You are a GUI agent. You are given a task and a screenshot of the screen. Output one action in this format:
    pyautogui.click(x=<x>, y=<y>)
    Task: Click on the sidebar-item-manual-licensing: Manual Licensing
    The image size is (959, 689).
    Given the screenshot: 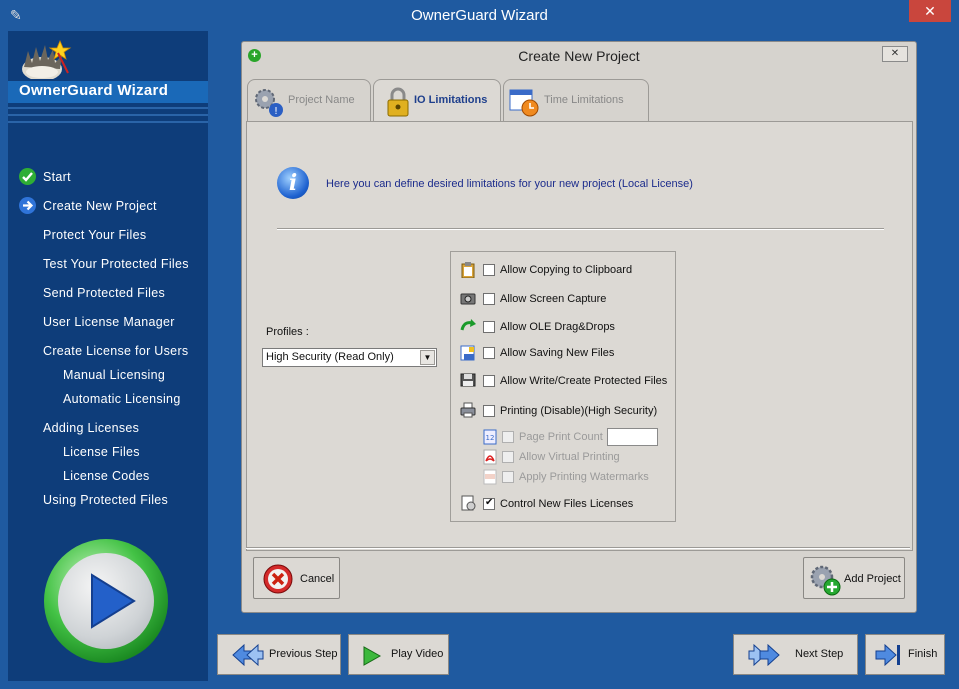 What is the action you would take?
    pyautogui.click(x=114, y=375)
    